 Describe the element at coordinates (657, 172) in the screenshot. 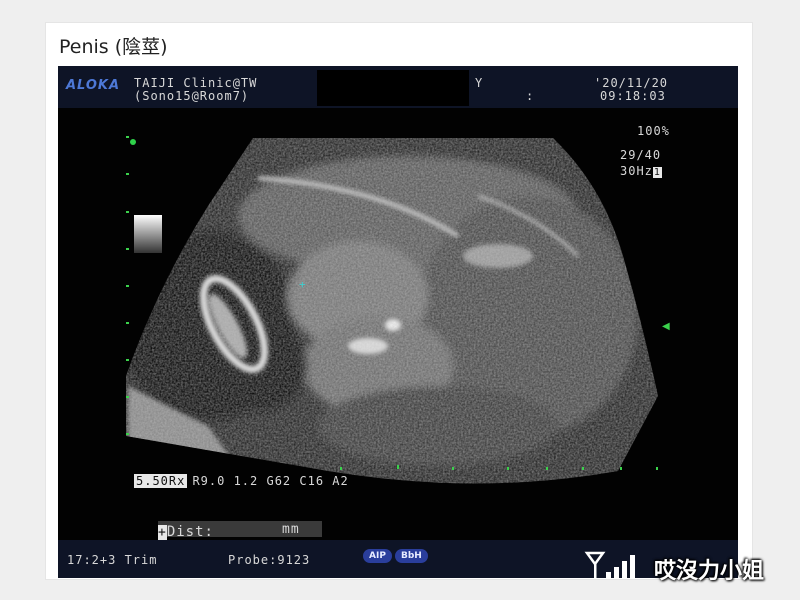

I see `freq-box: 1` at that location.